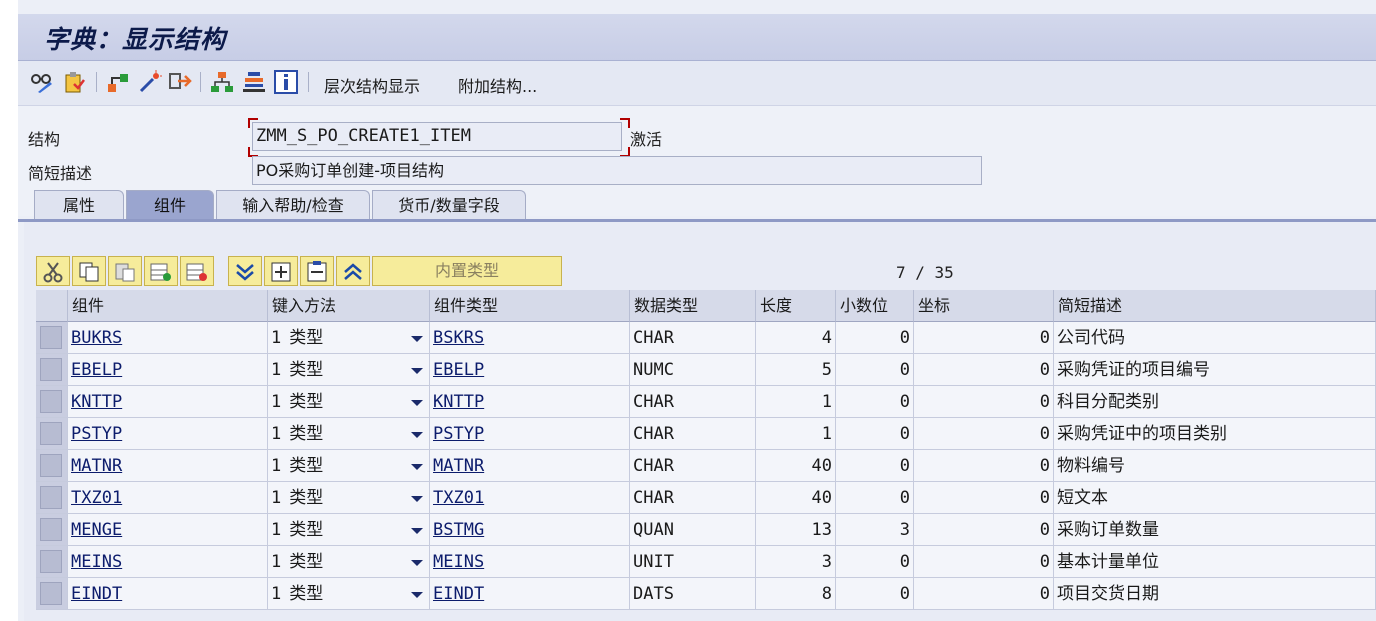  Describe the element at coordinates (197, 271) in the screenshot. I see `delete-row-button` at that location.